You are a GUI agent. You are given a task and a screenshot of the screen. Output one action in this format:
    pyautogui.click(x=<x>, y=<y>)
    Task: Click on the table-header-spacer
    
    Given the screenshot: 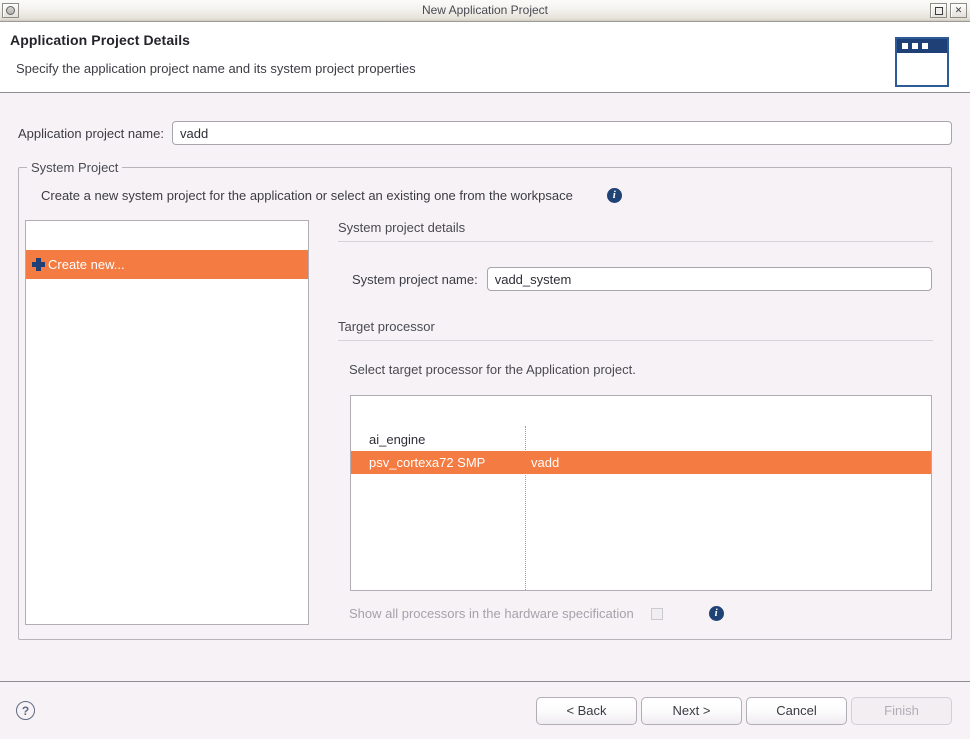 What is the action you would take?
    pyautogui.click(x=641, y=412)
    